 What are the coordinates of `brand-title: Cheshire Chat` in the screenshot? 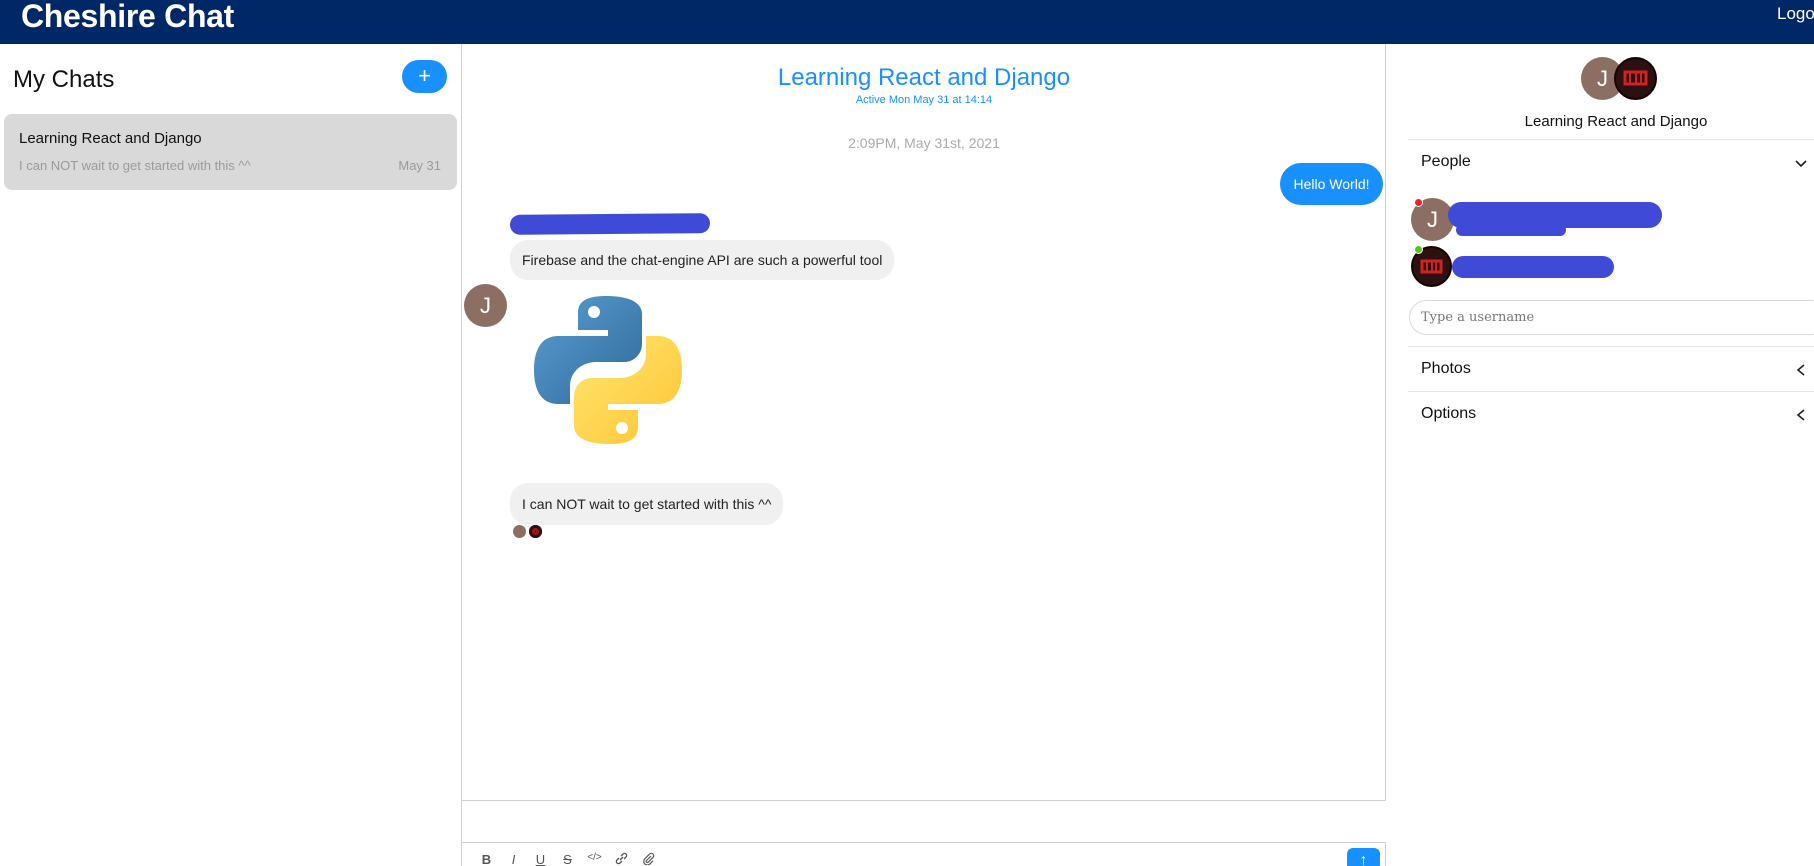 It's located at (128, 17).